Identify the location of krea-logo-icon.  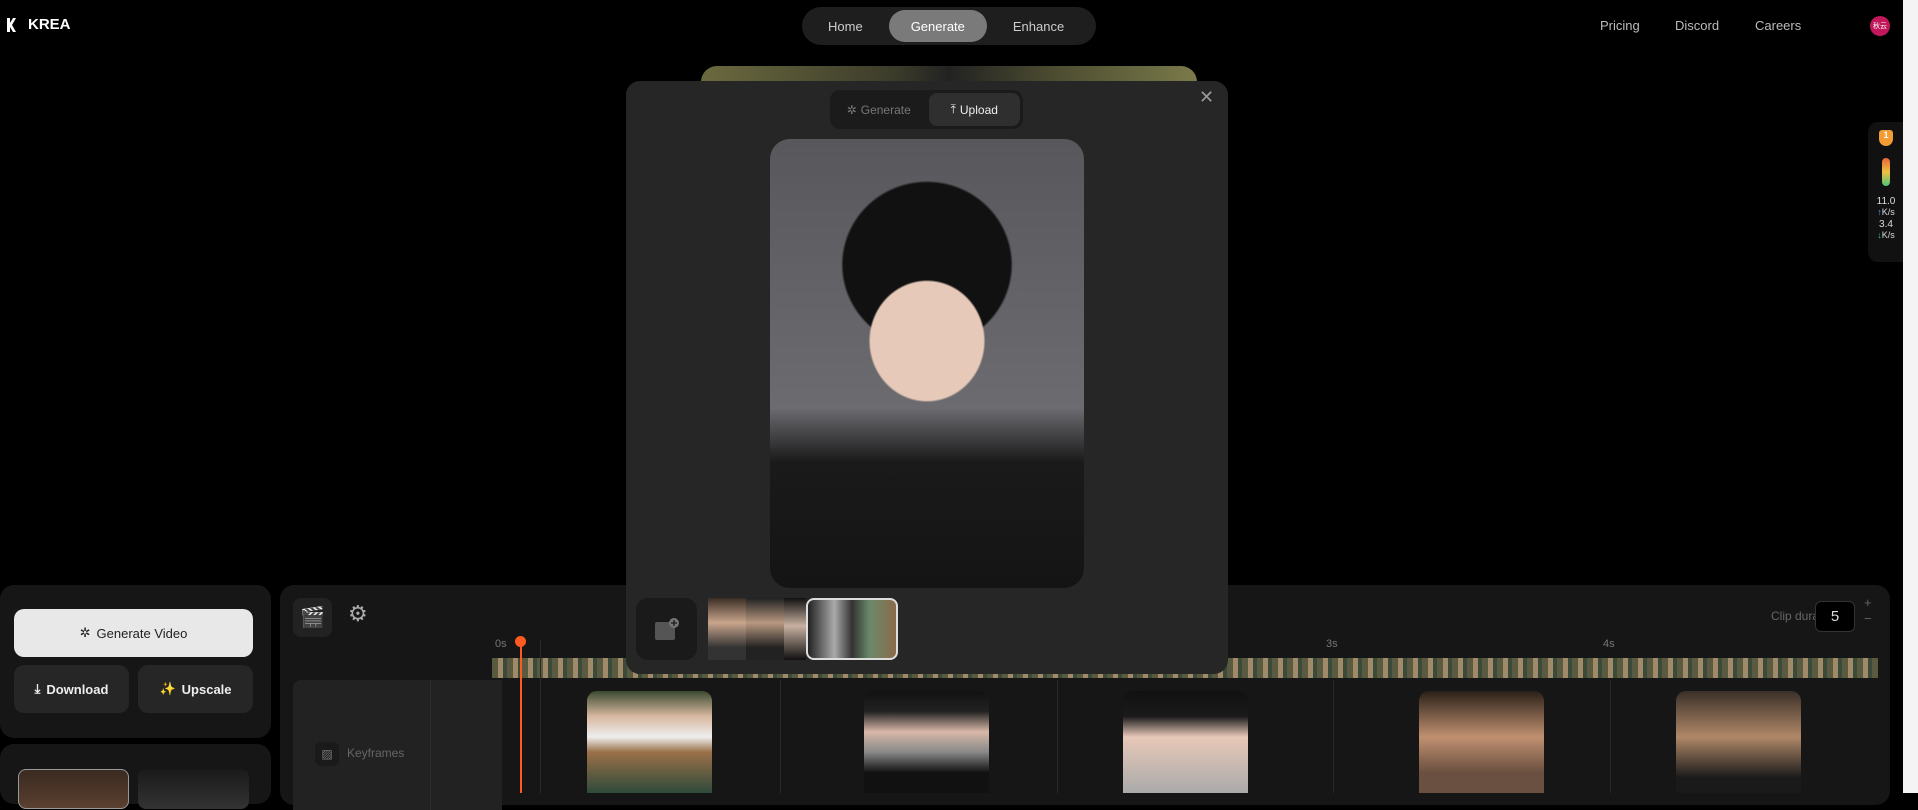
(11, 24).